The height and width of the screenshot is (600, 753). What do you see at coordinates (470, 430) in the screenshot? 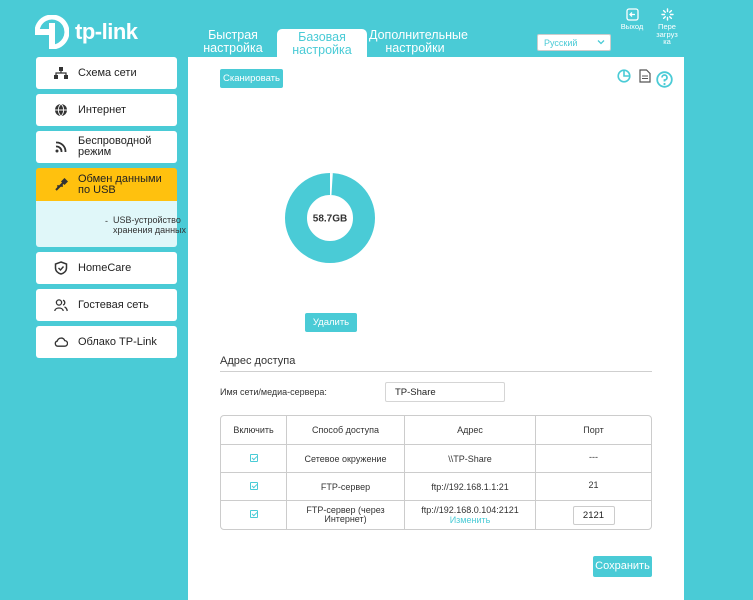
I see `column-header: Адрес` at bounding box center [470, 430].